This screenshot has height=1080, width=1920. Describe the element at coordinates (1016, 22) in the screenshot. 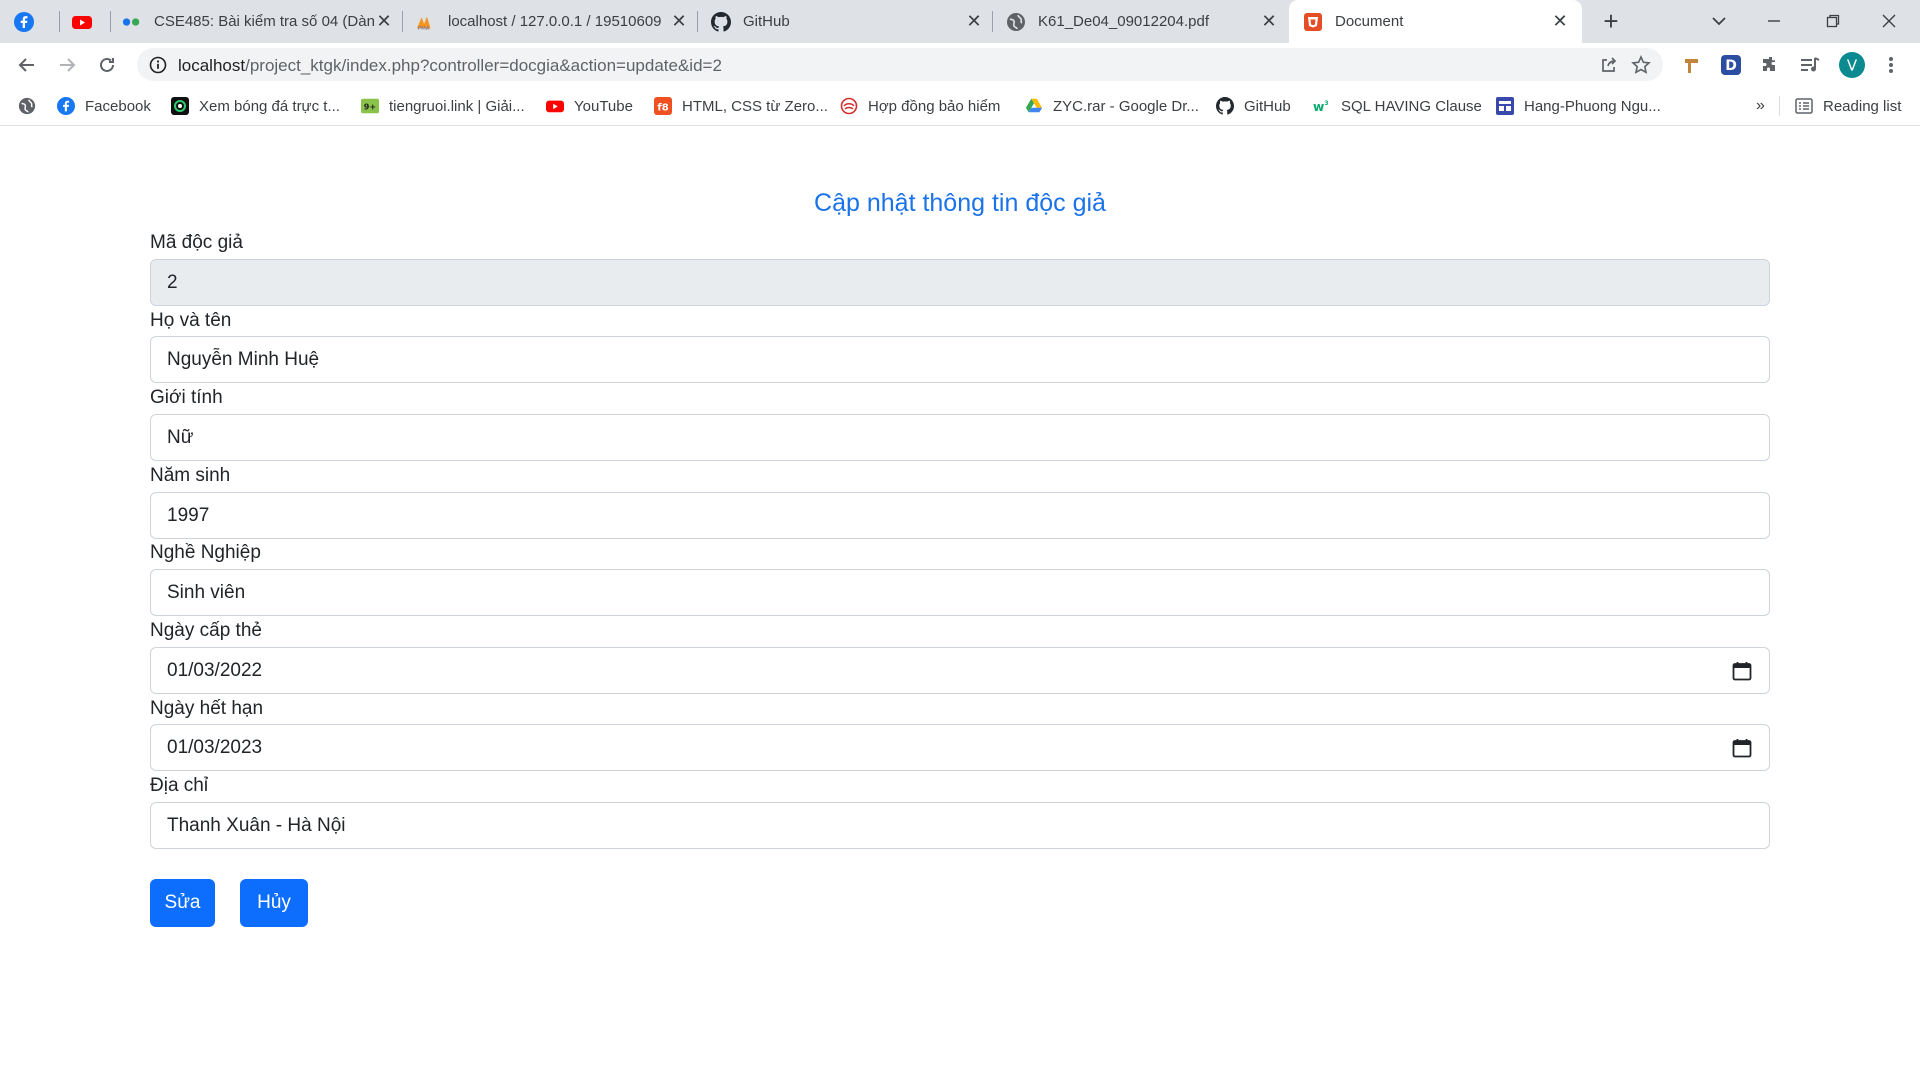

I see `globe-icon` at that location.